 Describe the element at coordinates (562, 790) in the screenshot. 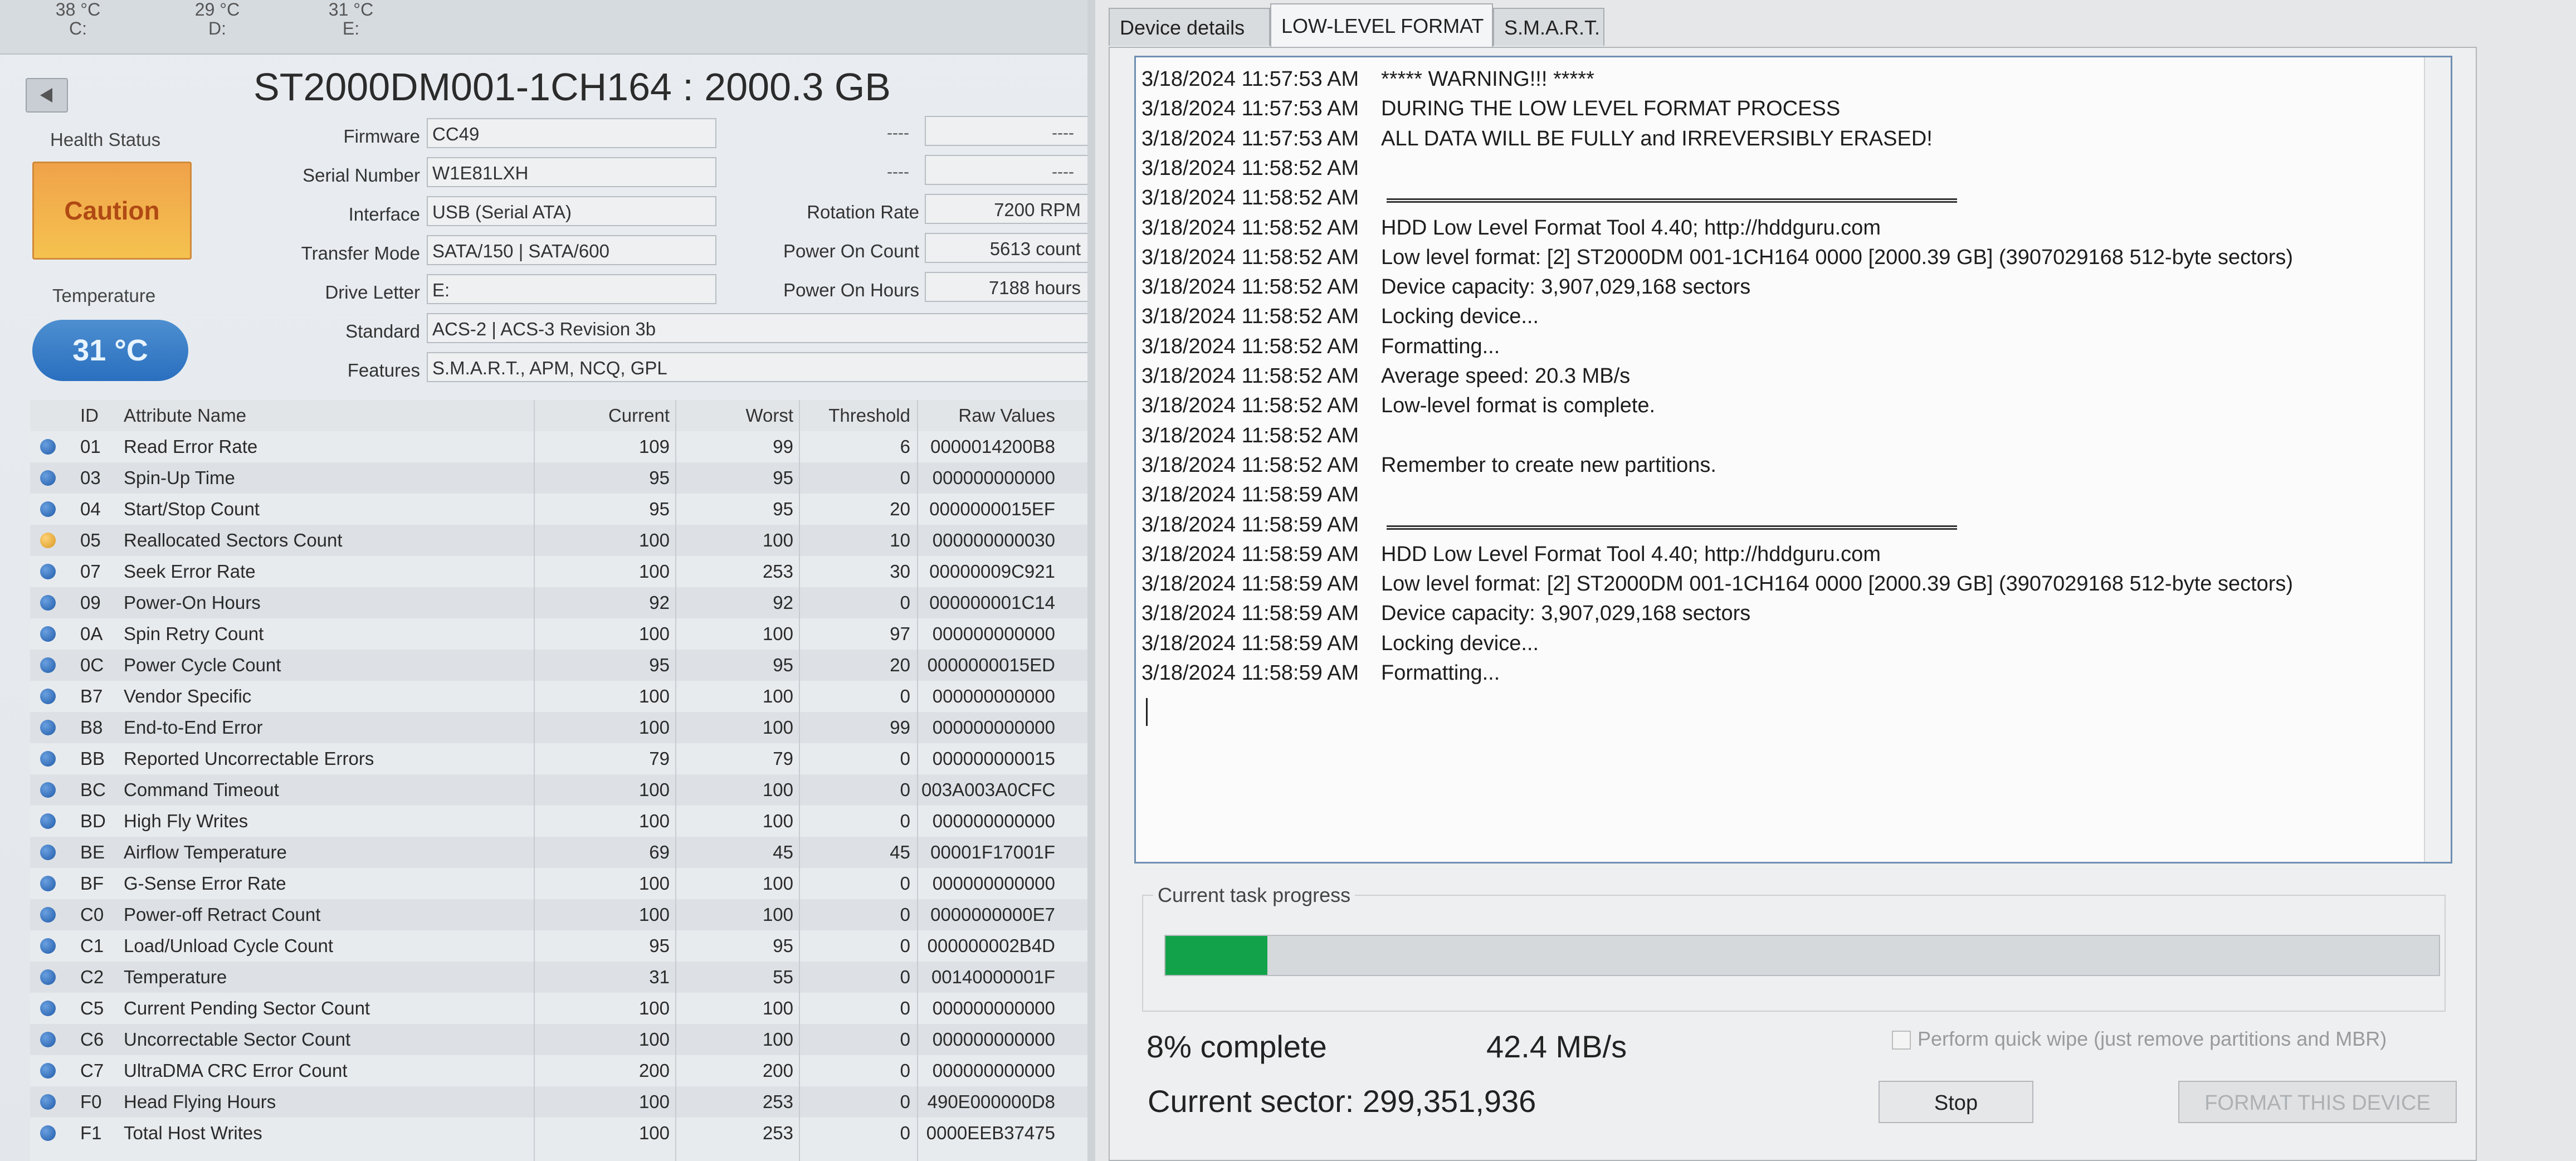

I see `table-row: BC Command Timeout 100 100 0 003A003A0CFC` at that location.